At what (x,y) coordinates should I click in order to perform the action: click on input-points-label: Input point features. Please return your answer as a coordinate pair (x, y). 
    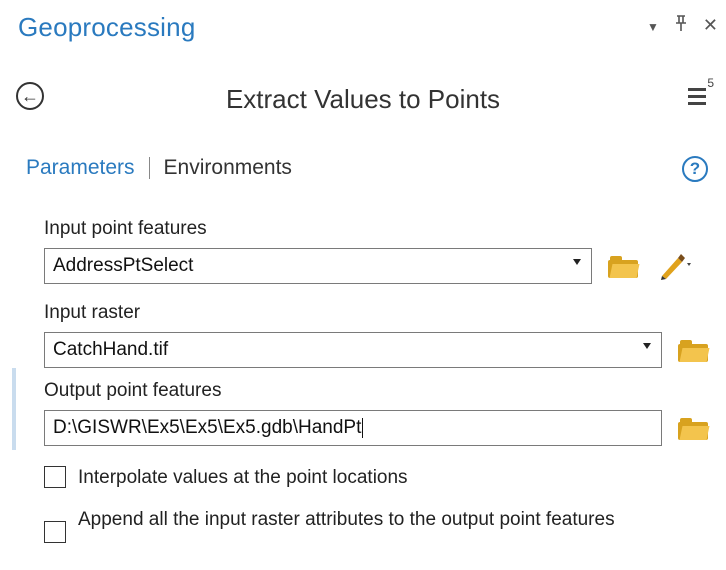
    Looking at the image, I should click on (125, 228).